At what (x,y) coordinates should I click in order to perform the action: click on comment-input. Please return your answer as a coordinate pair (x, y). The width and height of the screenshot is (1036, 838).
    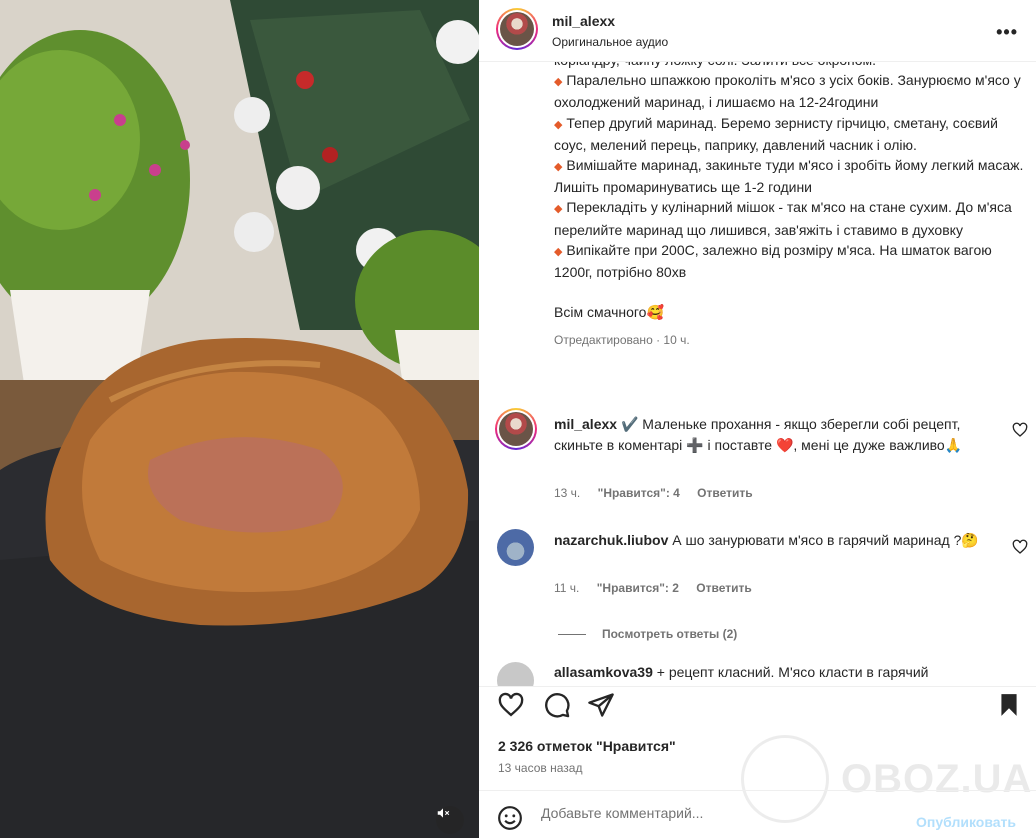
    Looking at the image, I should click on (721, 813).